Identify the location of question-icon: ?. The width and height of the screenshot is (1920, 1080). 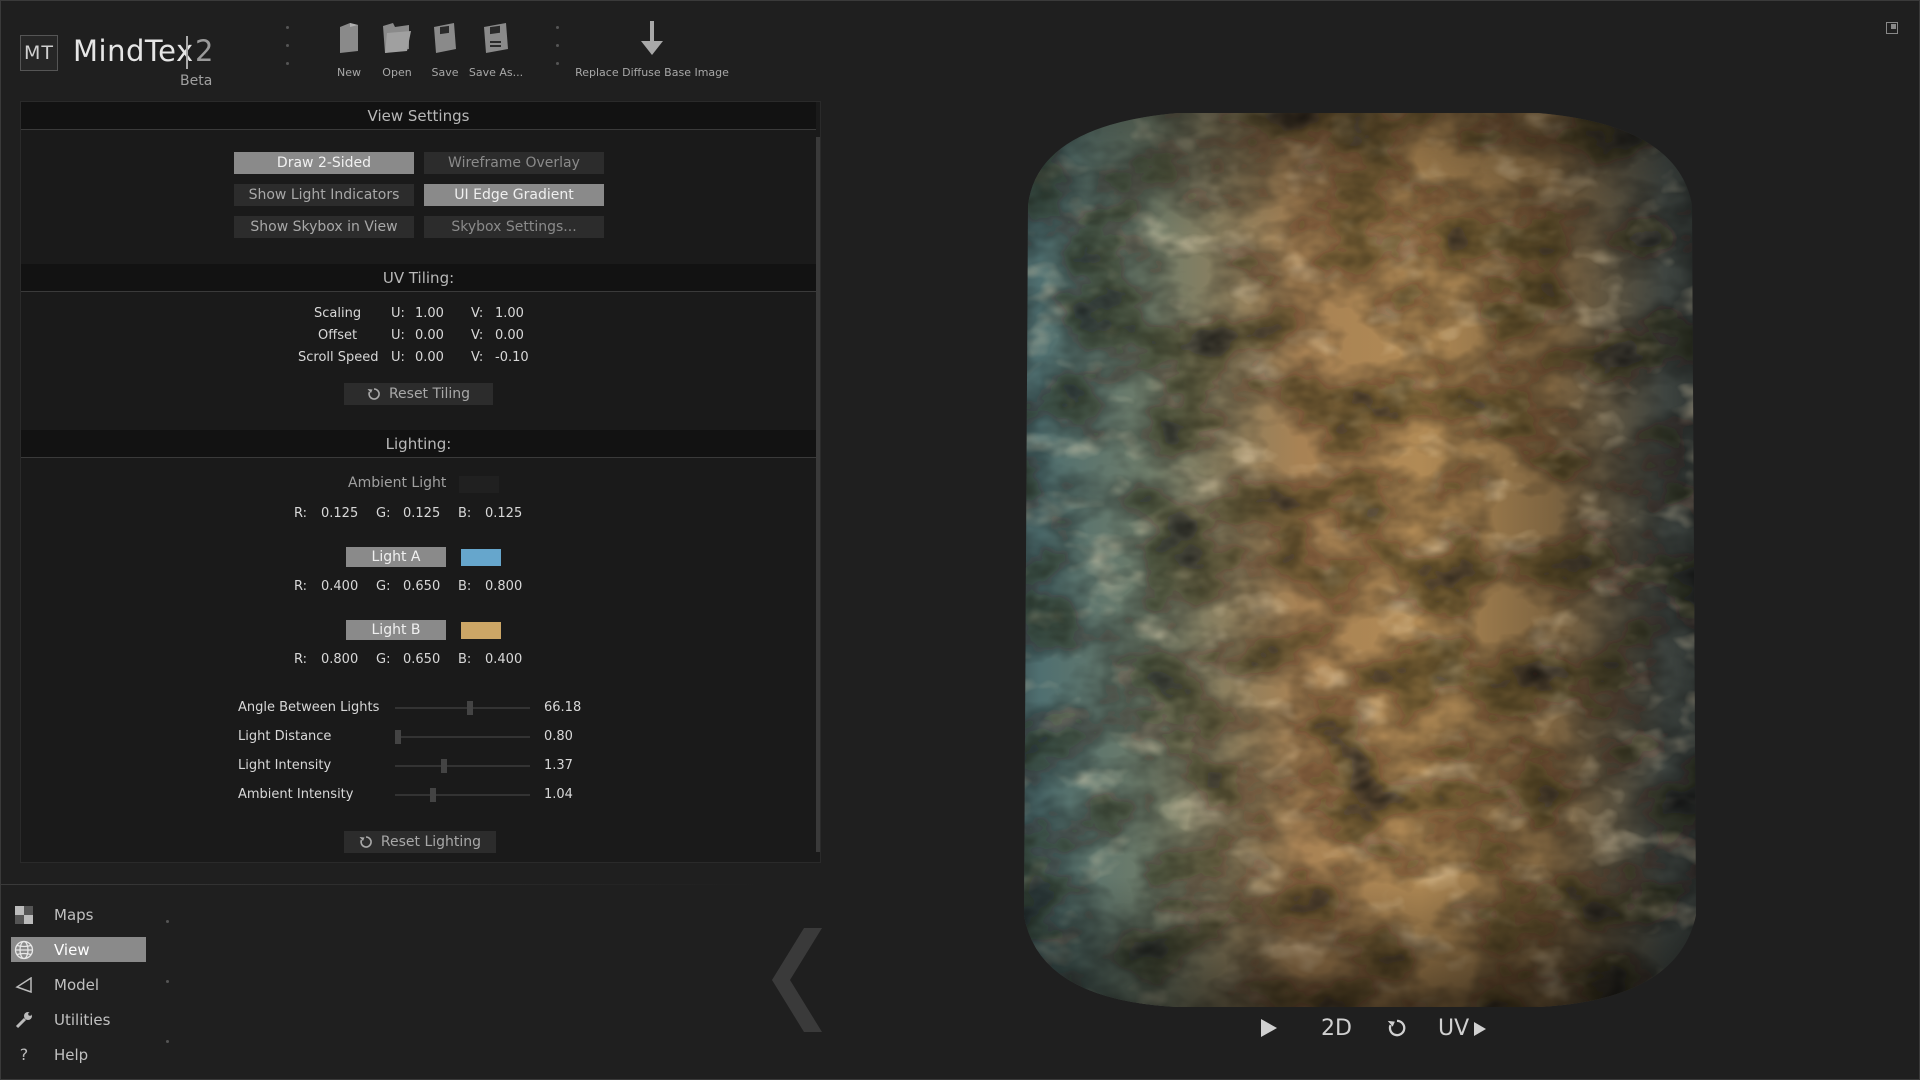
(24, 1054).